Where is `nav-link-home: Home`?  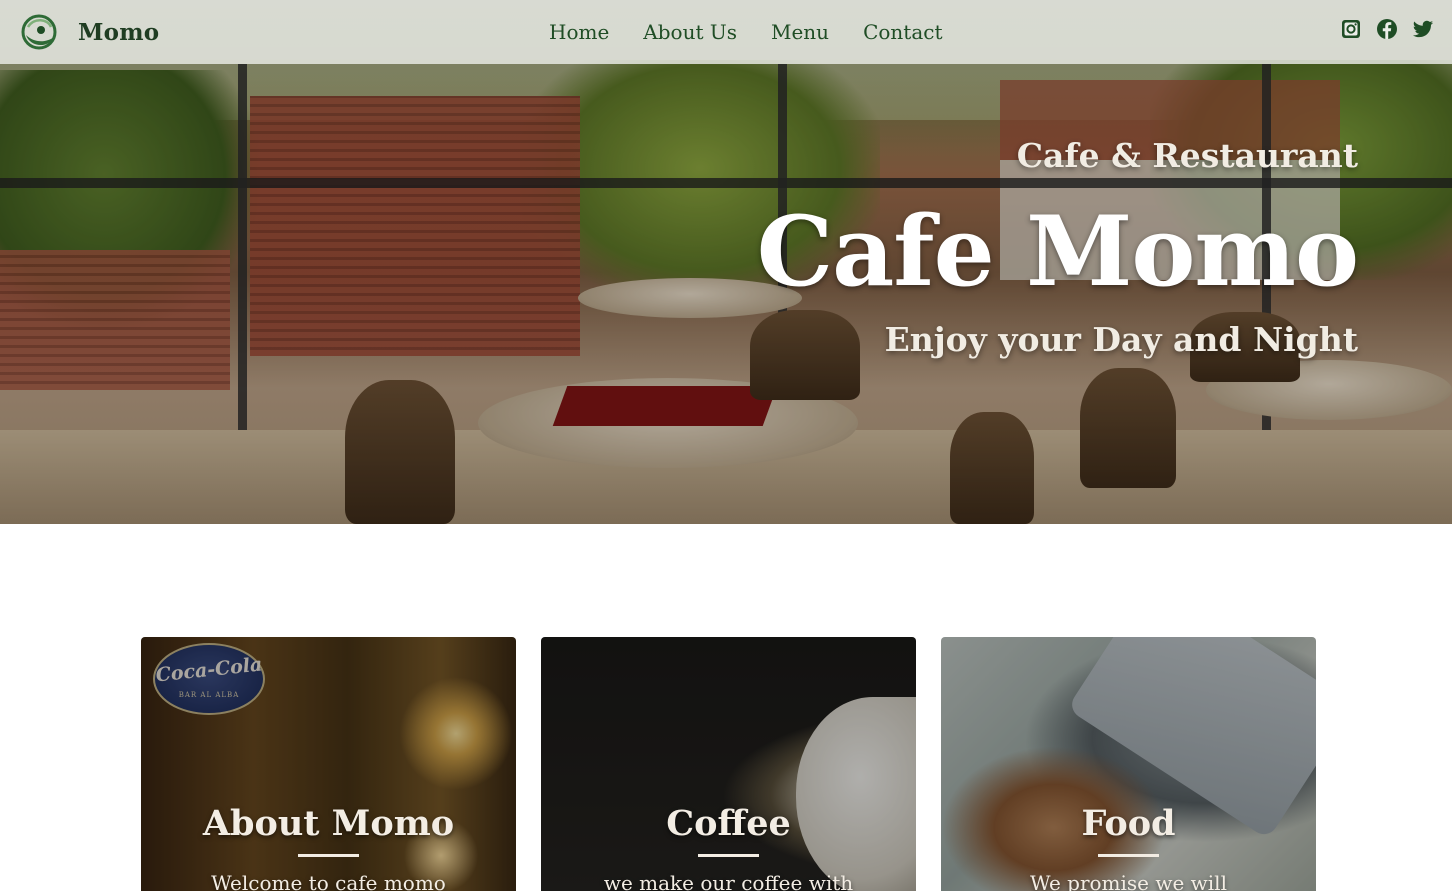
nav-link-home: Home is located at coordinates (579, 32).